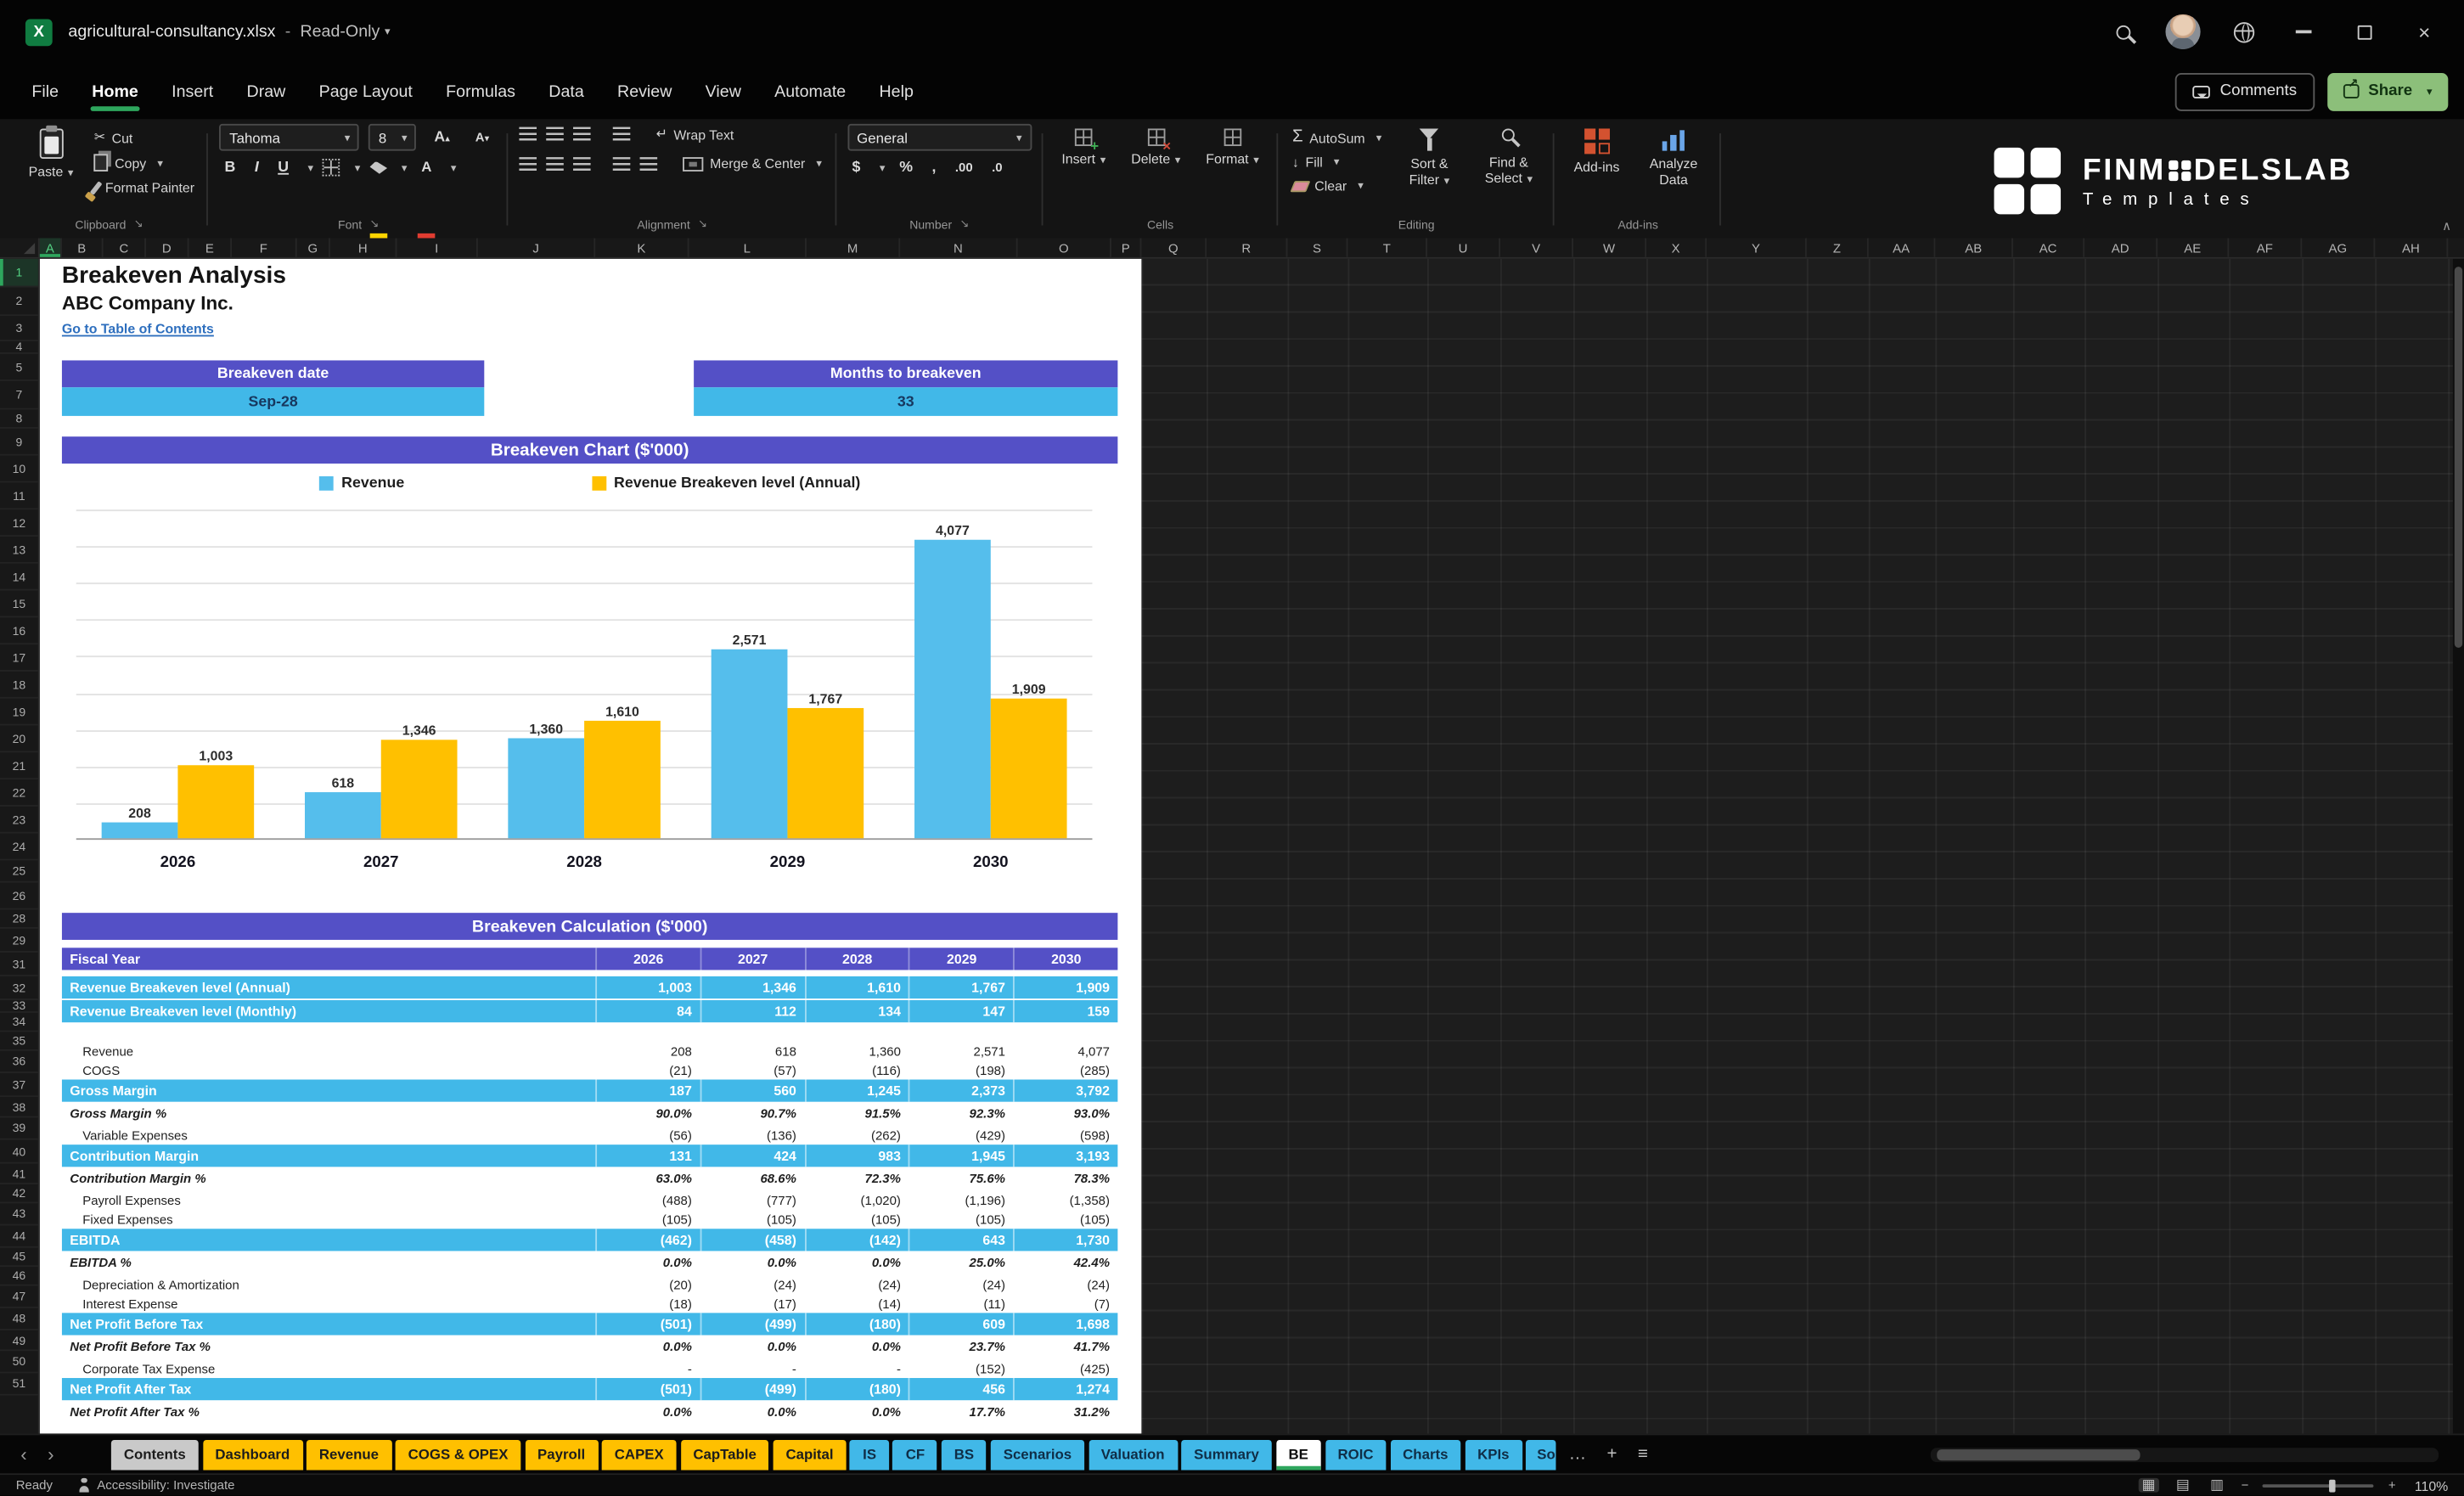  Describe the element at coordinates (19, 395) in the screenshot. I see `row-header-7: 7` at that location.